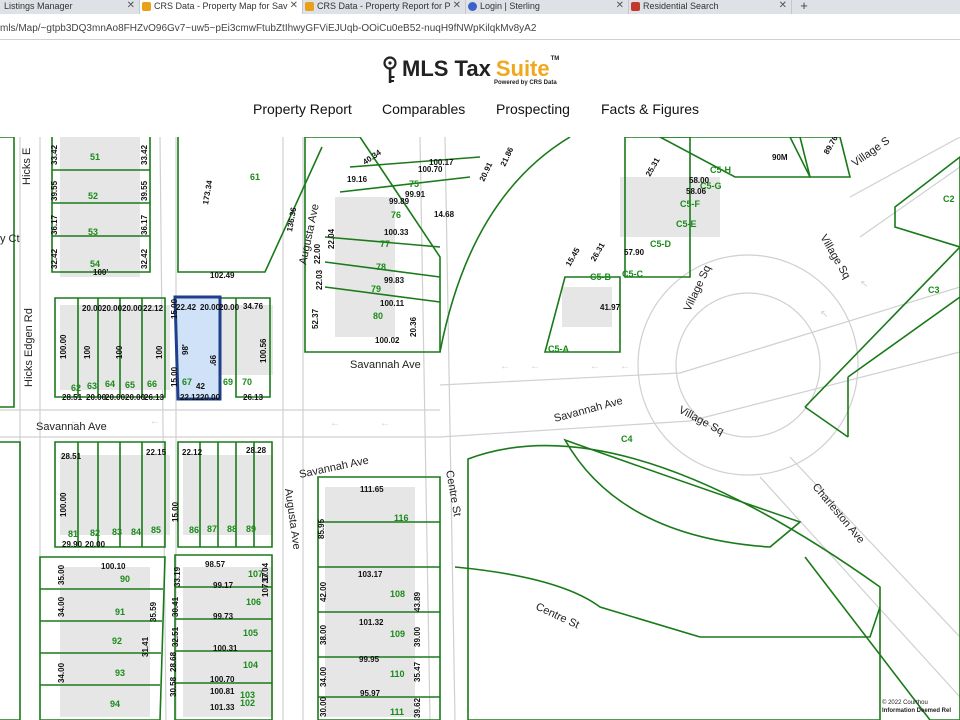  Describe the element at coordinates (370, 574) in the screenshot. I see `dimension-label: 103.17` at that location.